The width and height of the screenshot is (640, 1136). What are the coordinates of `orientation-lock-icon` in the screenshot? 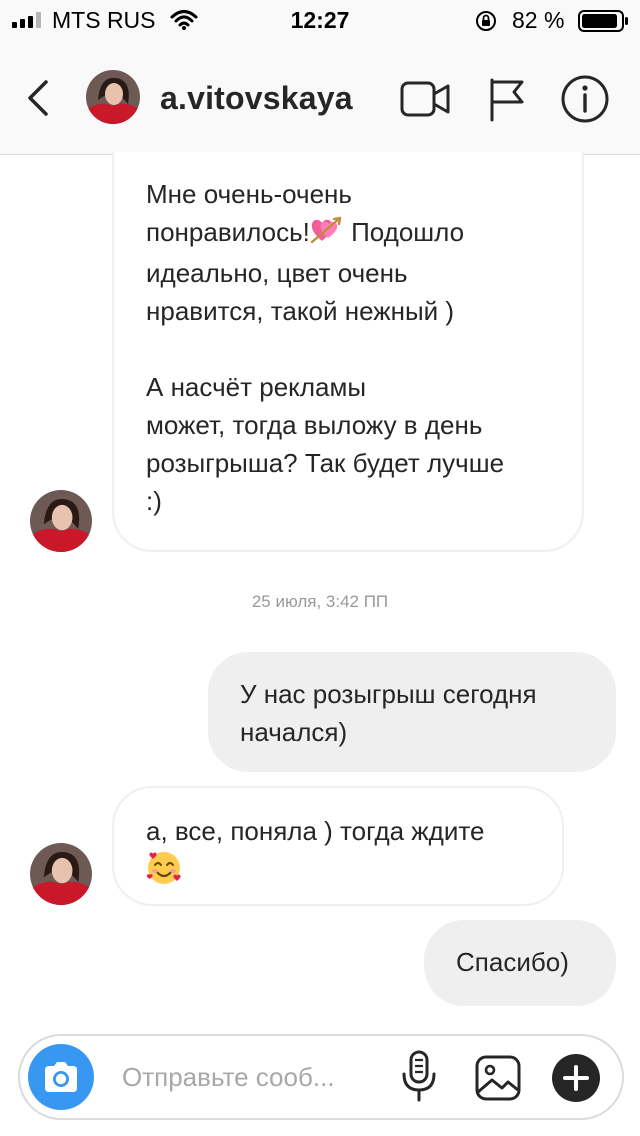 It's located at (486, 21).